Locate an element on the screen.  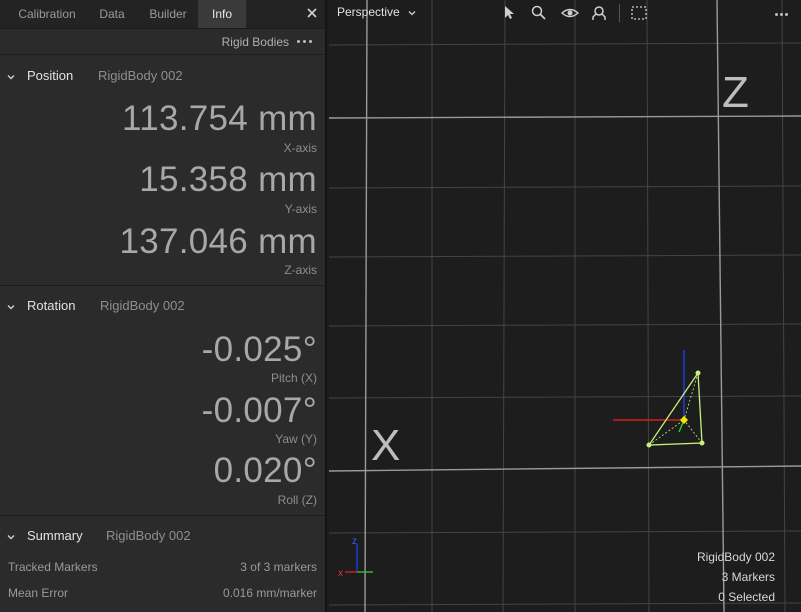
rotation-roll-value: 0.020° is located at coordinates (265, 470).